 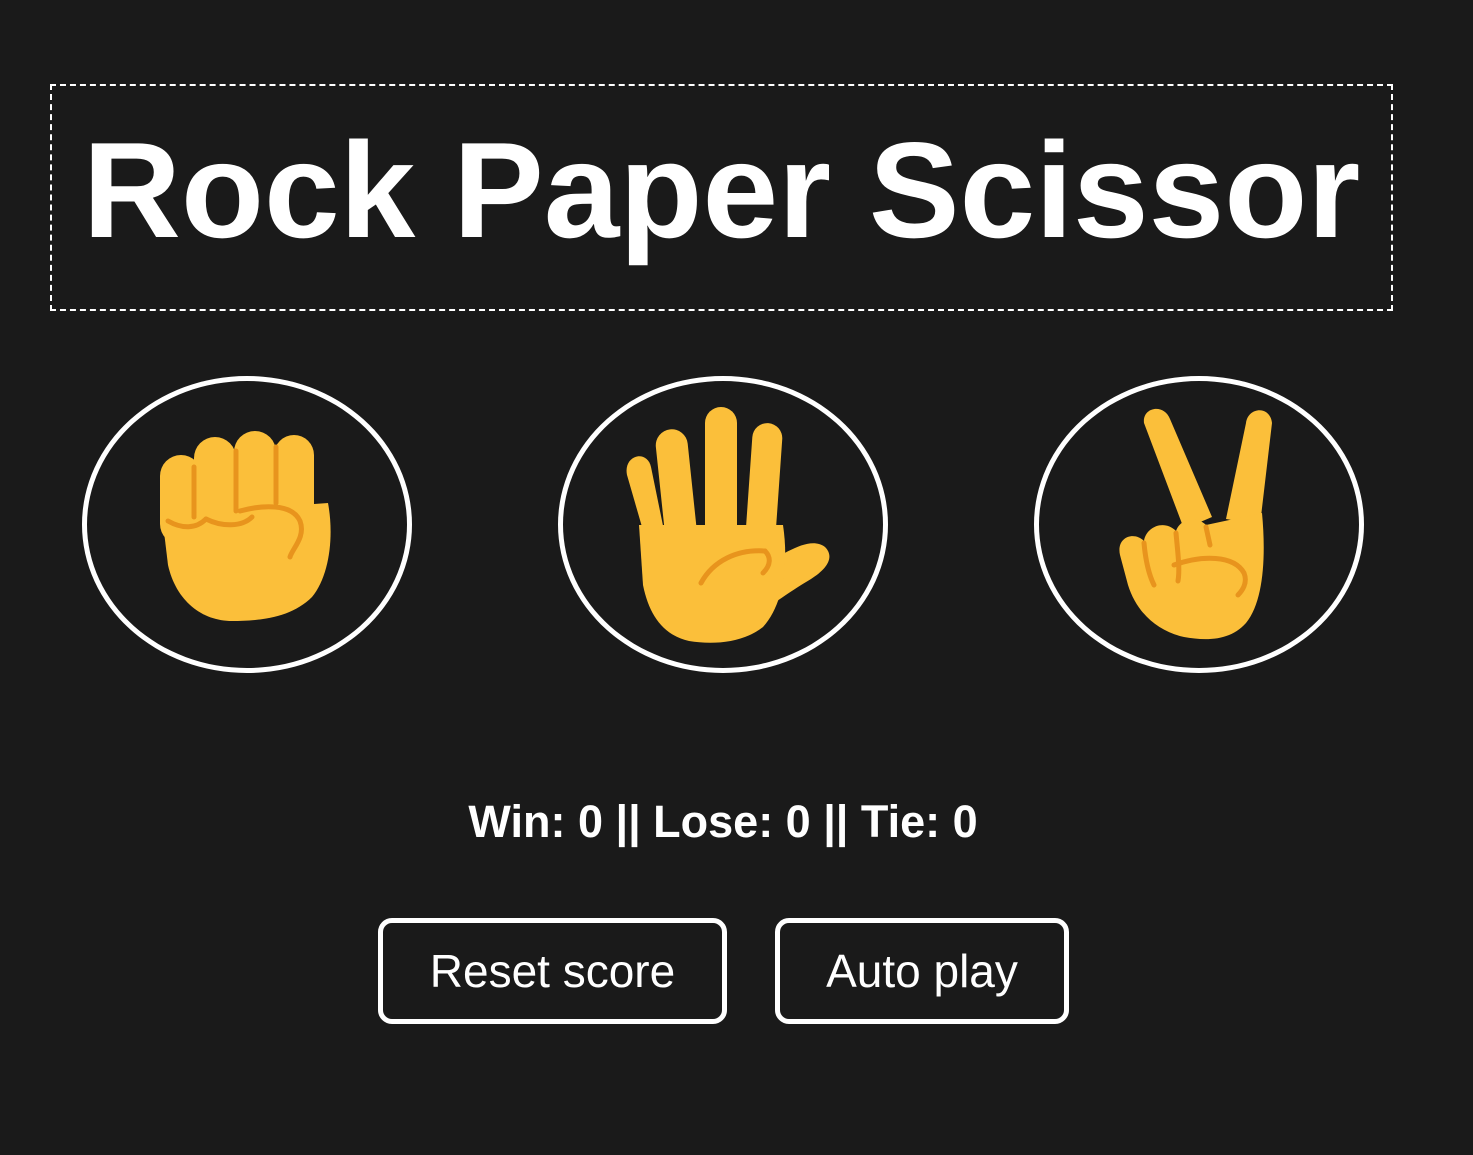 What do you see at coordinates (552, 971) in the screenshot?
I see `reset-score-button: Reset score` at bounding box center [552, 971].